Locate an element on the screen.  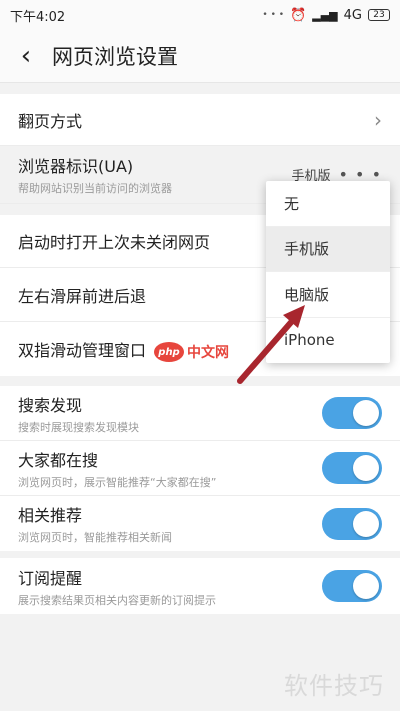
php-watermark-text: 中文网 is located at coordinates (208, 353).